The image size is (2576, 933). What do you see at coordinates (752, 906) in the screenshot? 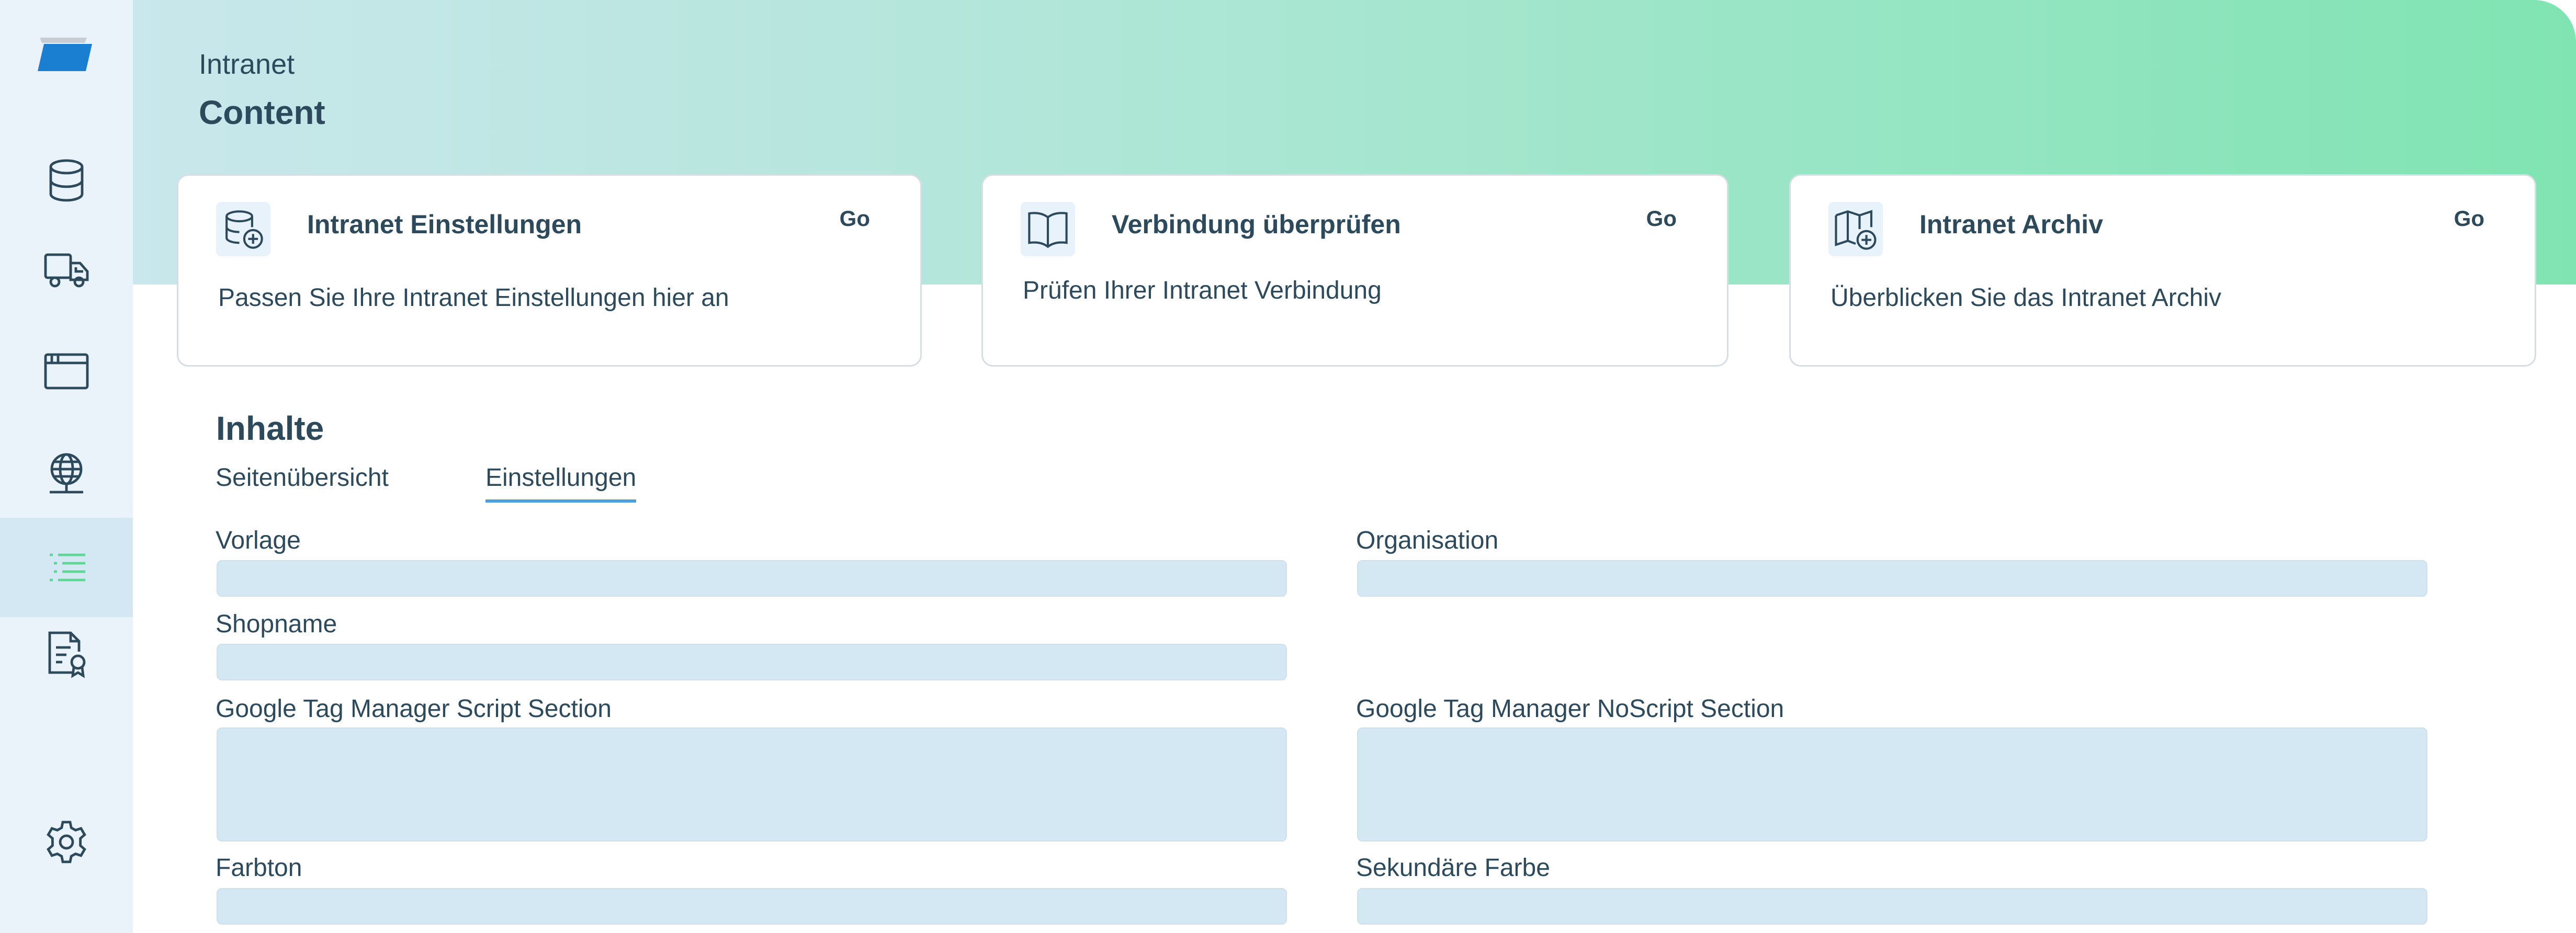
I see `farbton-input` at bounding box center [752, 906].